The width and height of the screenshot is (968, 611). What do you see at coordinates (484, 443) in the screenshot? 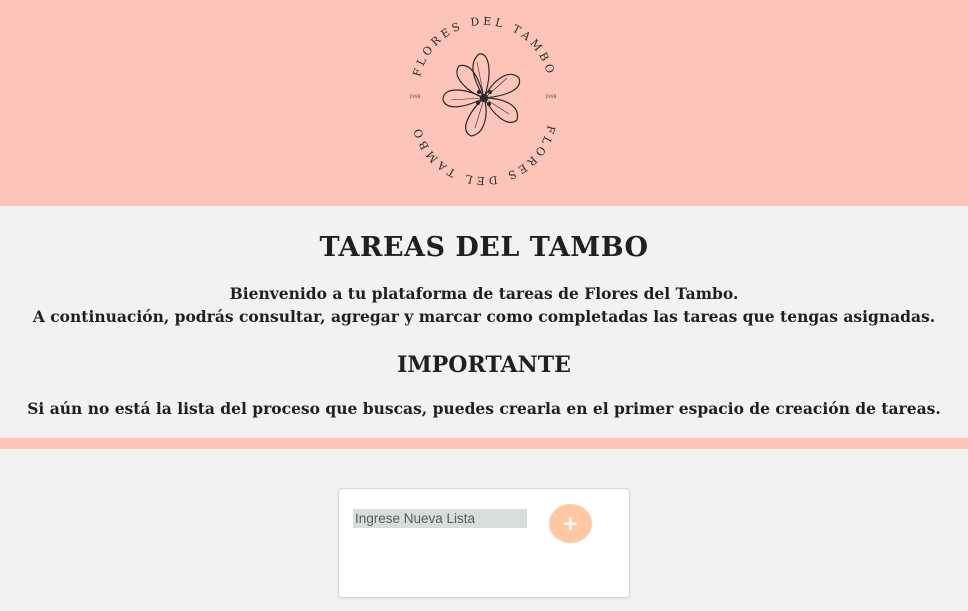
I see `section-divider` at bounding box center [484, 443].